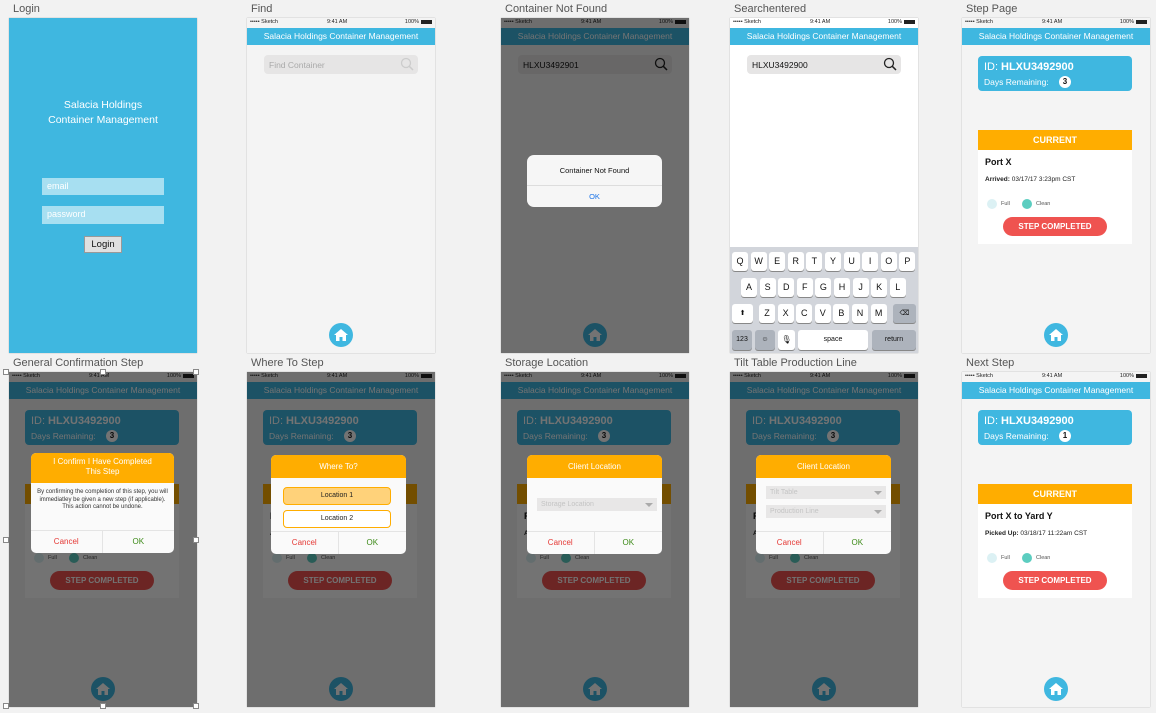 The image size is (1156, 713). Describe the element at coordinates (594, 466) in the screenshot. I see `dialog-title: Client Location` at that location.